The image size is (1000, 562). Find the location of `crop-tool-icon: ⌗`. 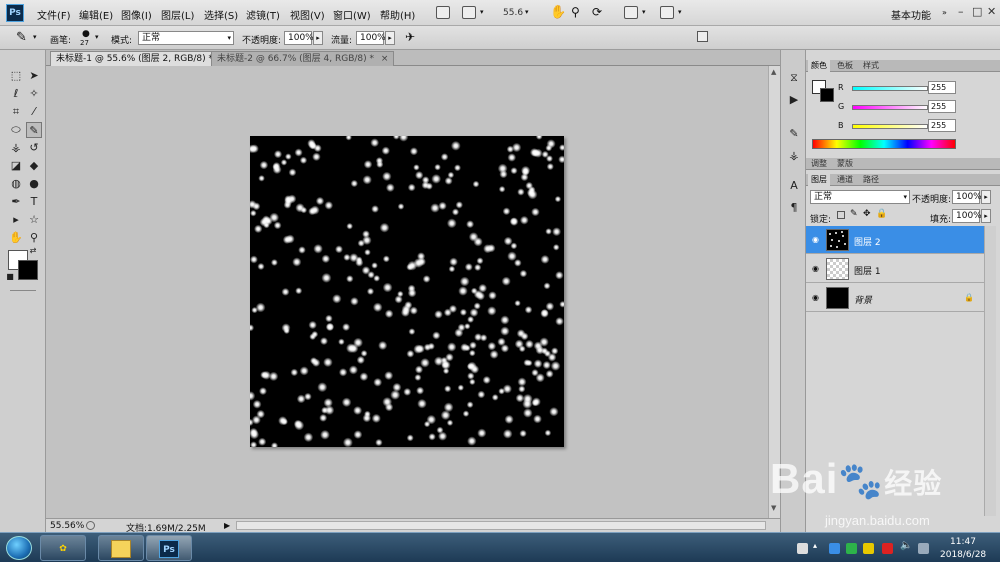

crop-tool-icon: ⌗ is located at coordinates (16, 112).